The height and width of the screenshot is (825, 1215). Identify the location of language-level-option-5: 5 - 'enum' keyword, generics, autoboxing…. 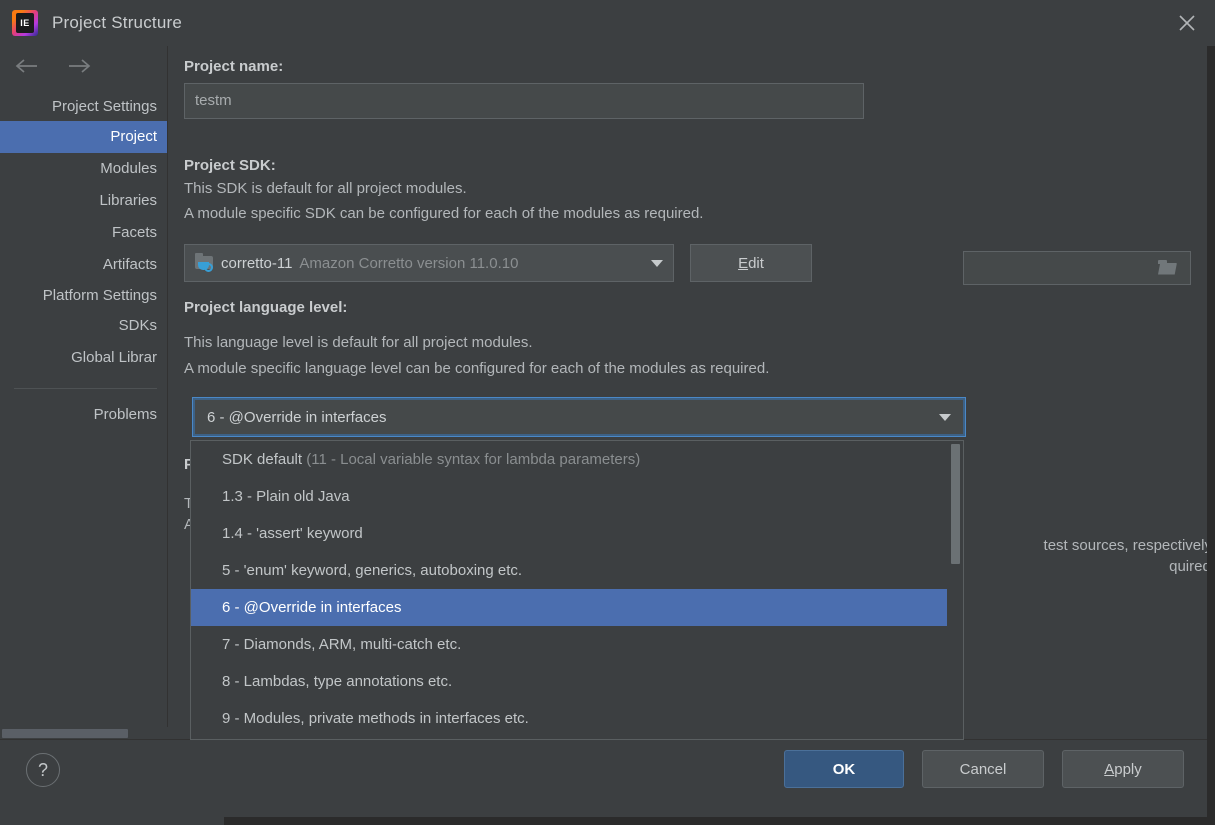
(569, 570).